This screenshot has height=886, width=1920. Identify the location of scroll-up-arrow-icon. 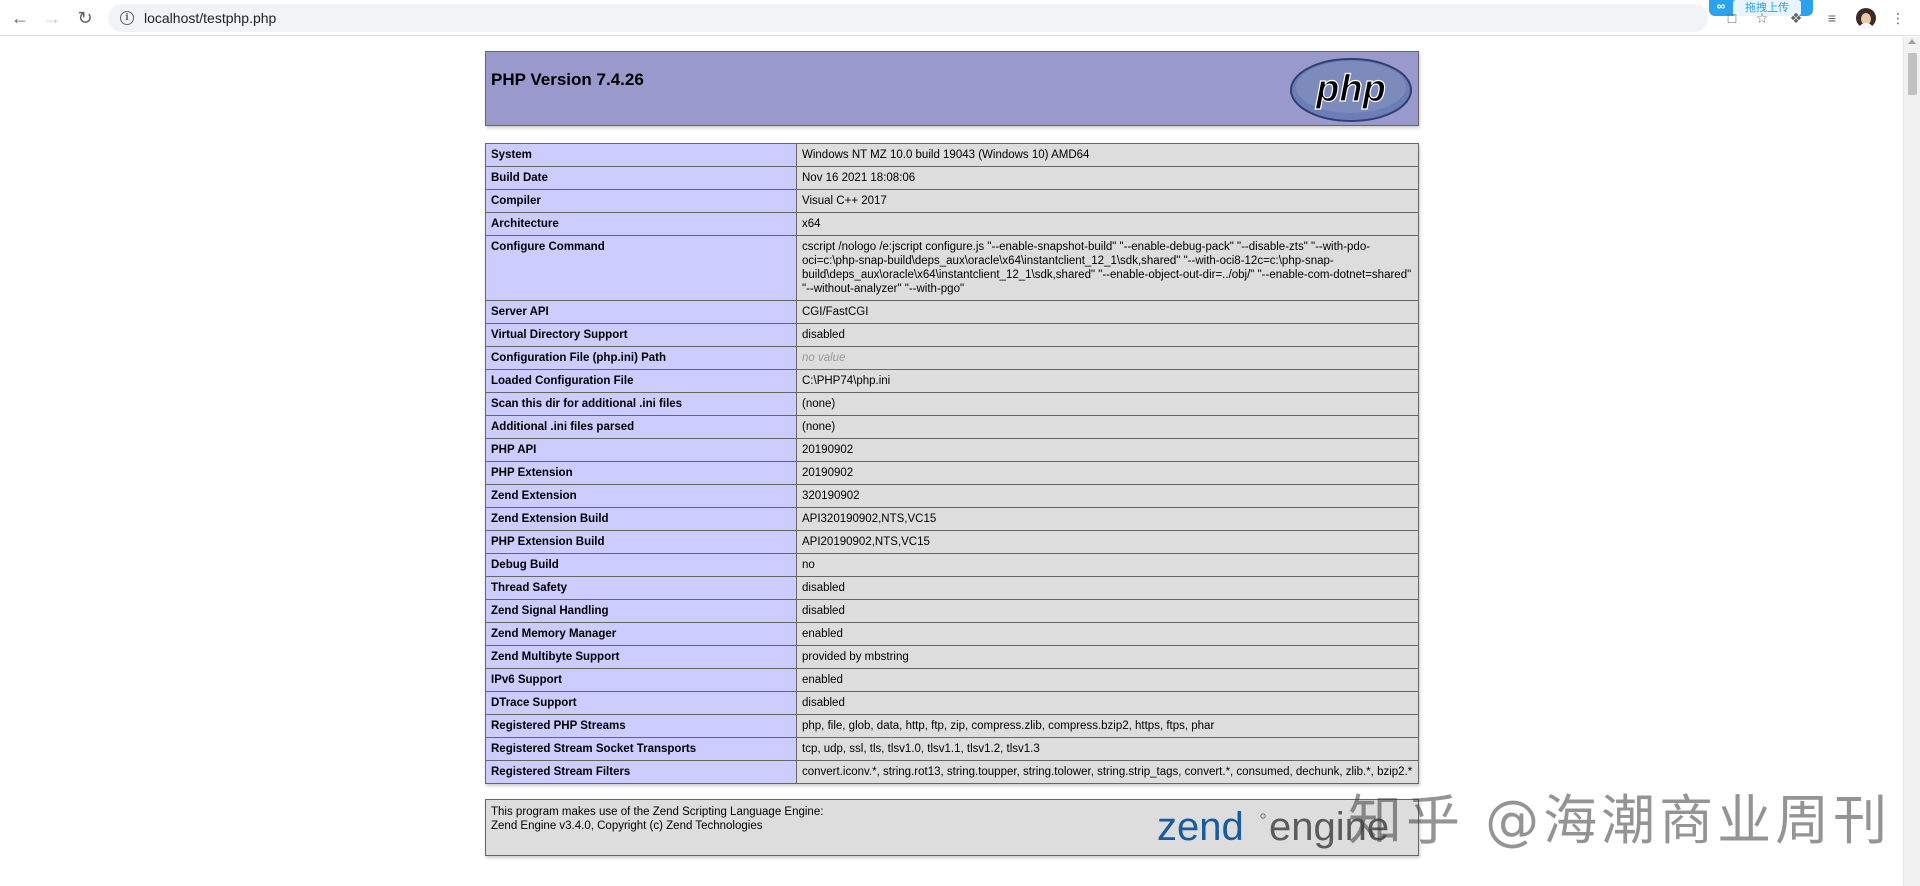
(1912, 41).